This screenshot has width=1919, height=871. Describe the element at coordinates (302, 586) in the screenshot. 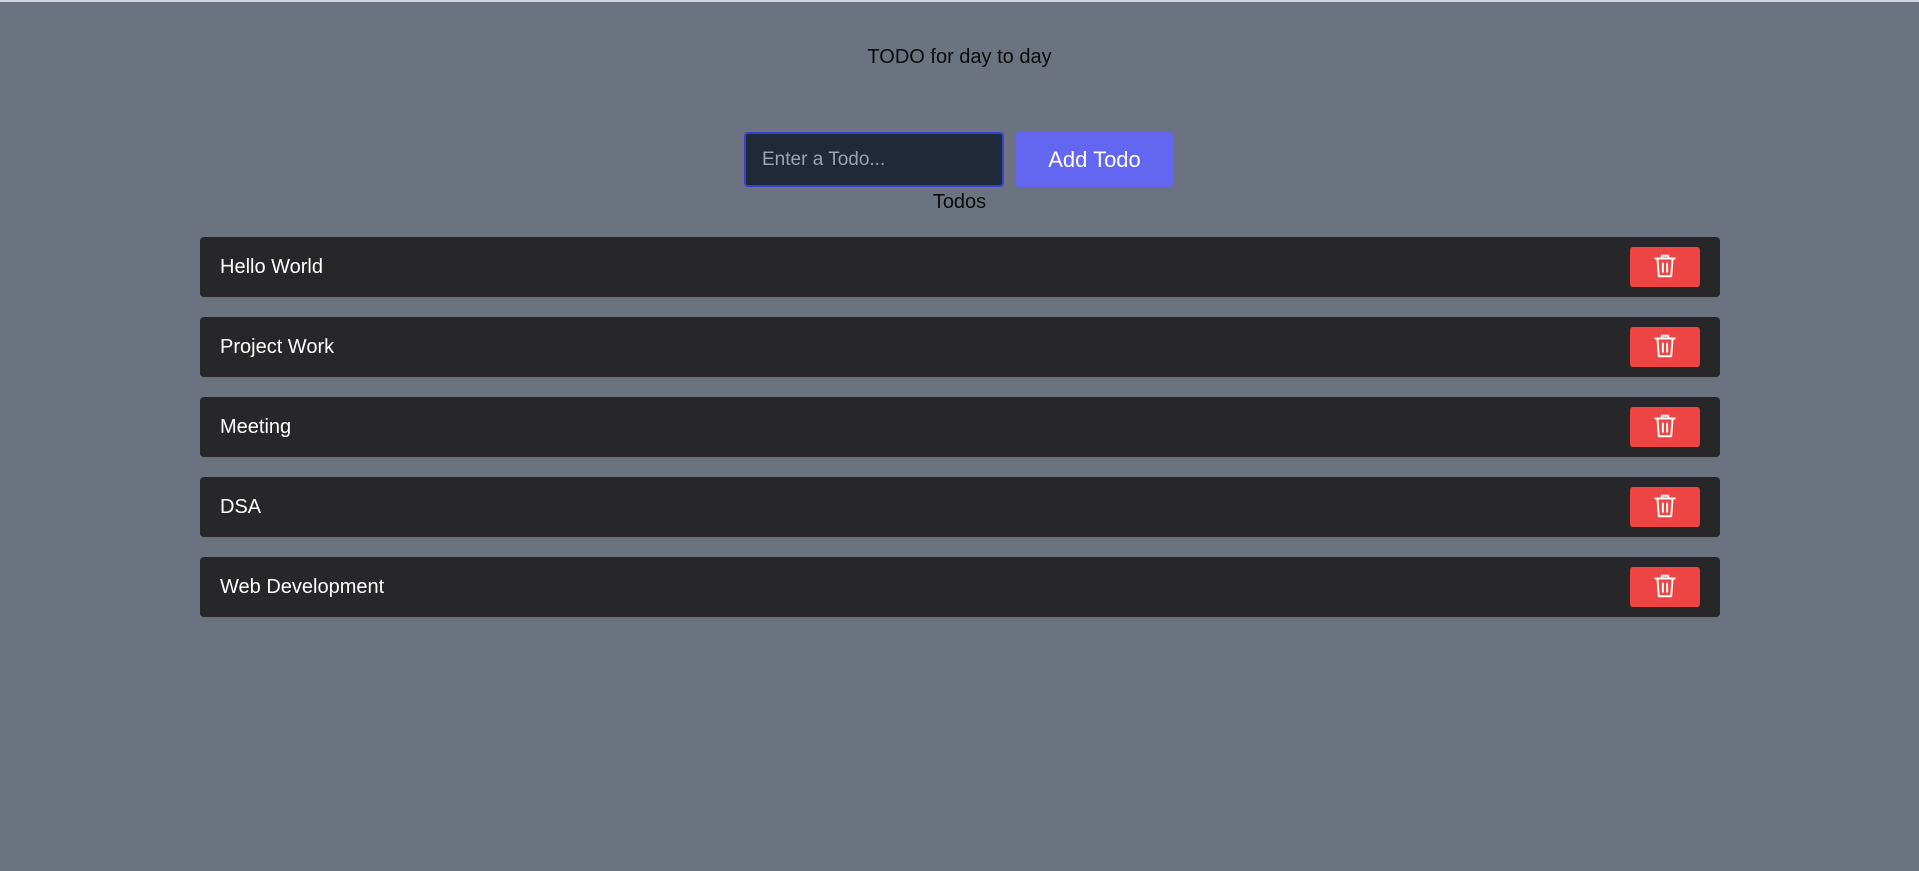

I see `todo-text: Web Development` at that location.